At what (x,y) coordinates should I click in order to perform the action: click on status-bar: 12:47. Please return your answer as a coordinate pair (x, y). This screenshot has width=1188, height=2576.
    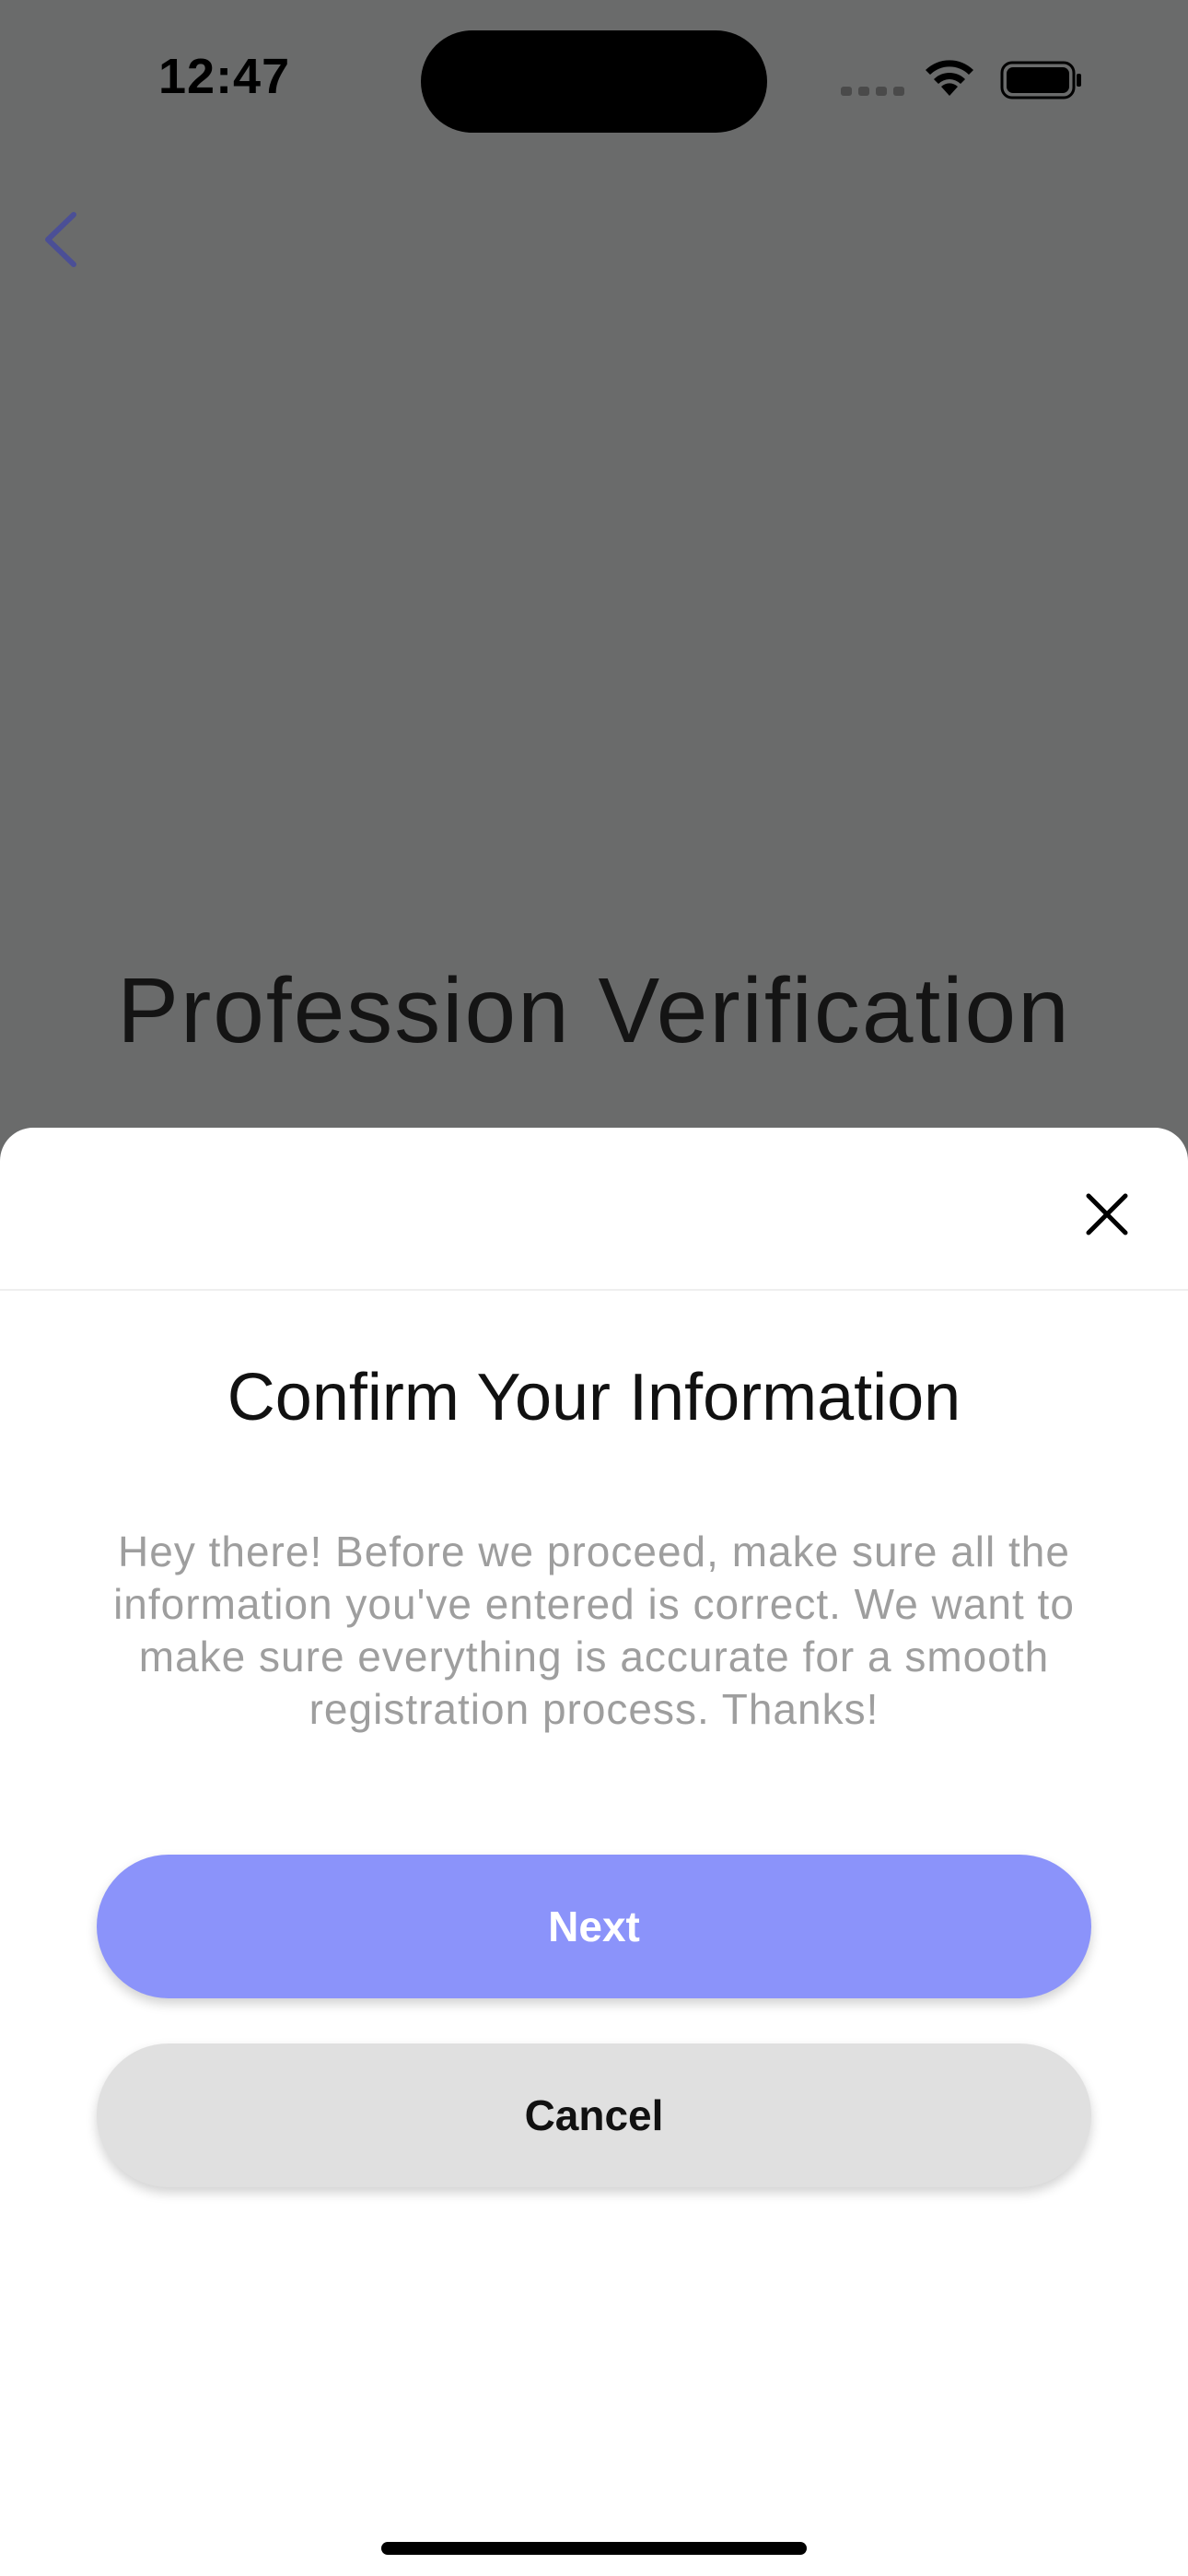
    Looking at the image, I should click on (594, 78).